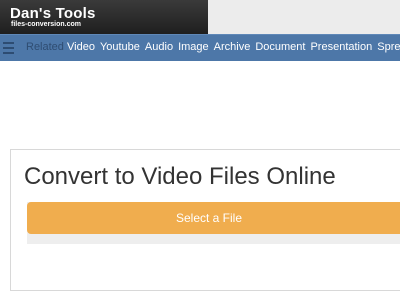  I want to click on nav-item-document: Document, so click(280, 47).